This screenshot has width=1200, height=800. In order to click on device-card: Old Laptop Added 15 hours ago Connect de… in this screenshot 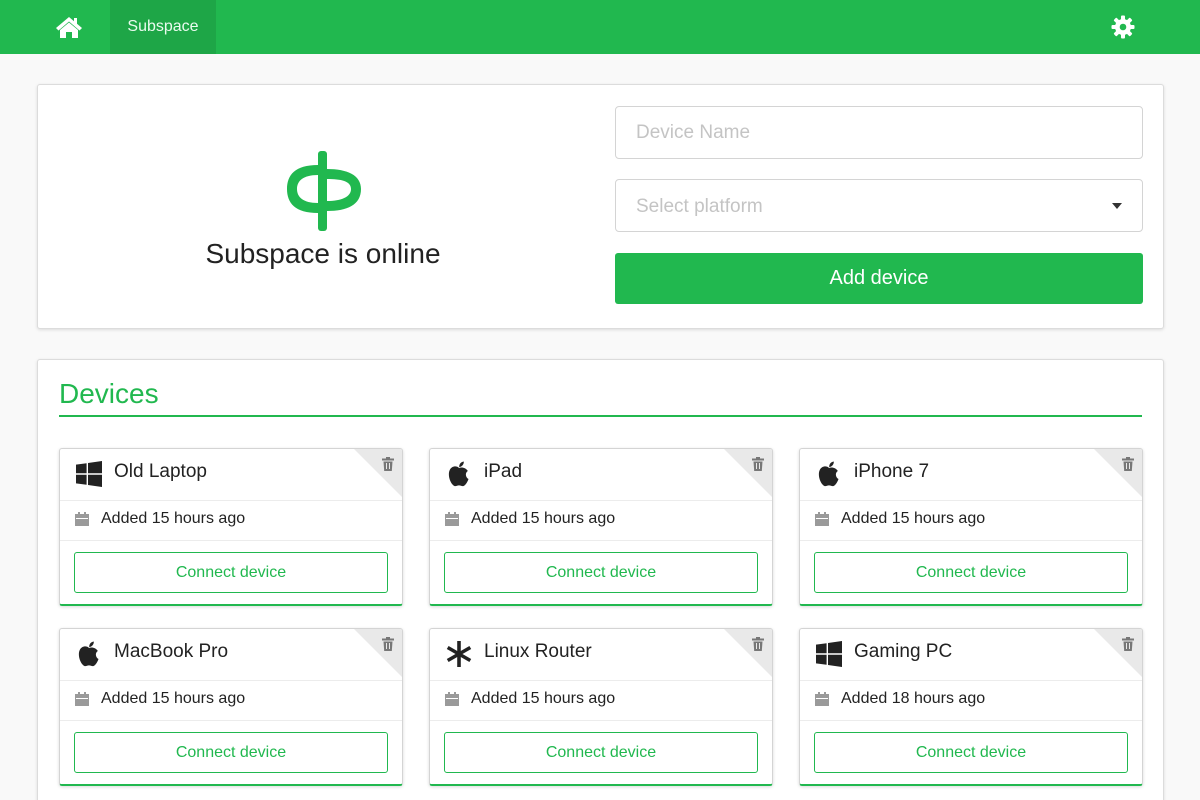, I will do `click(231, 527)`.